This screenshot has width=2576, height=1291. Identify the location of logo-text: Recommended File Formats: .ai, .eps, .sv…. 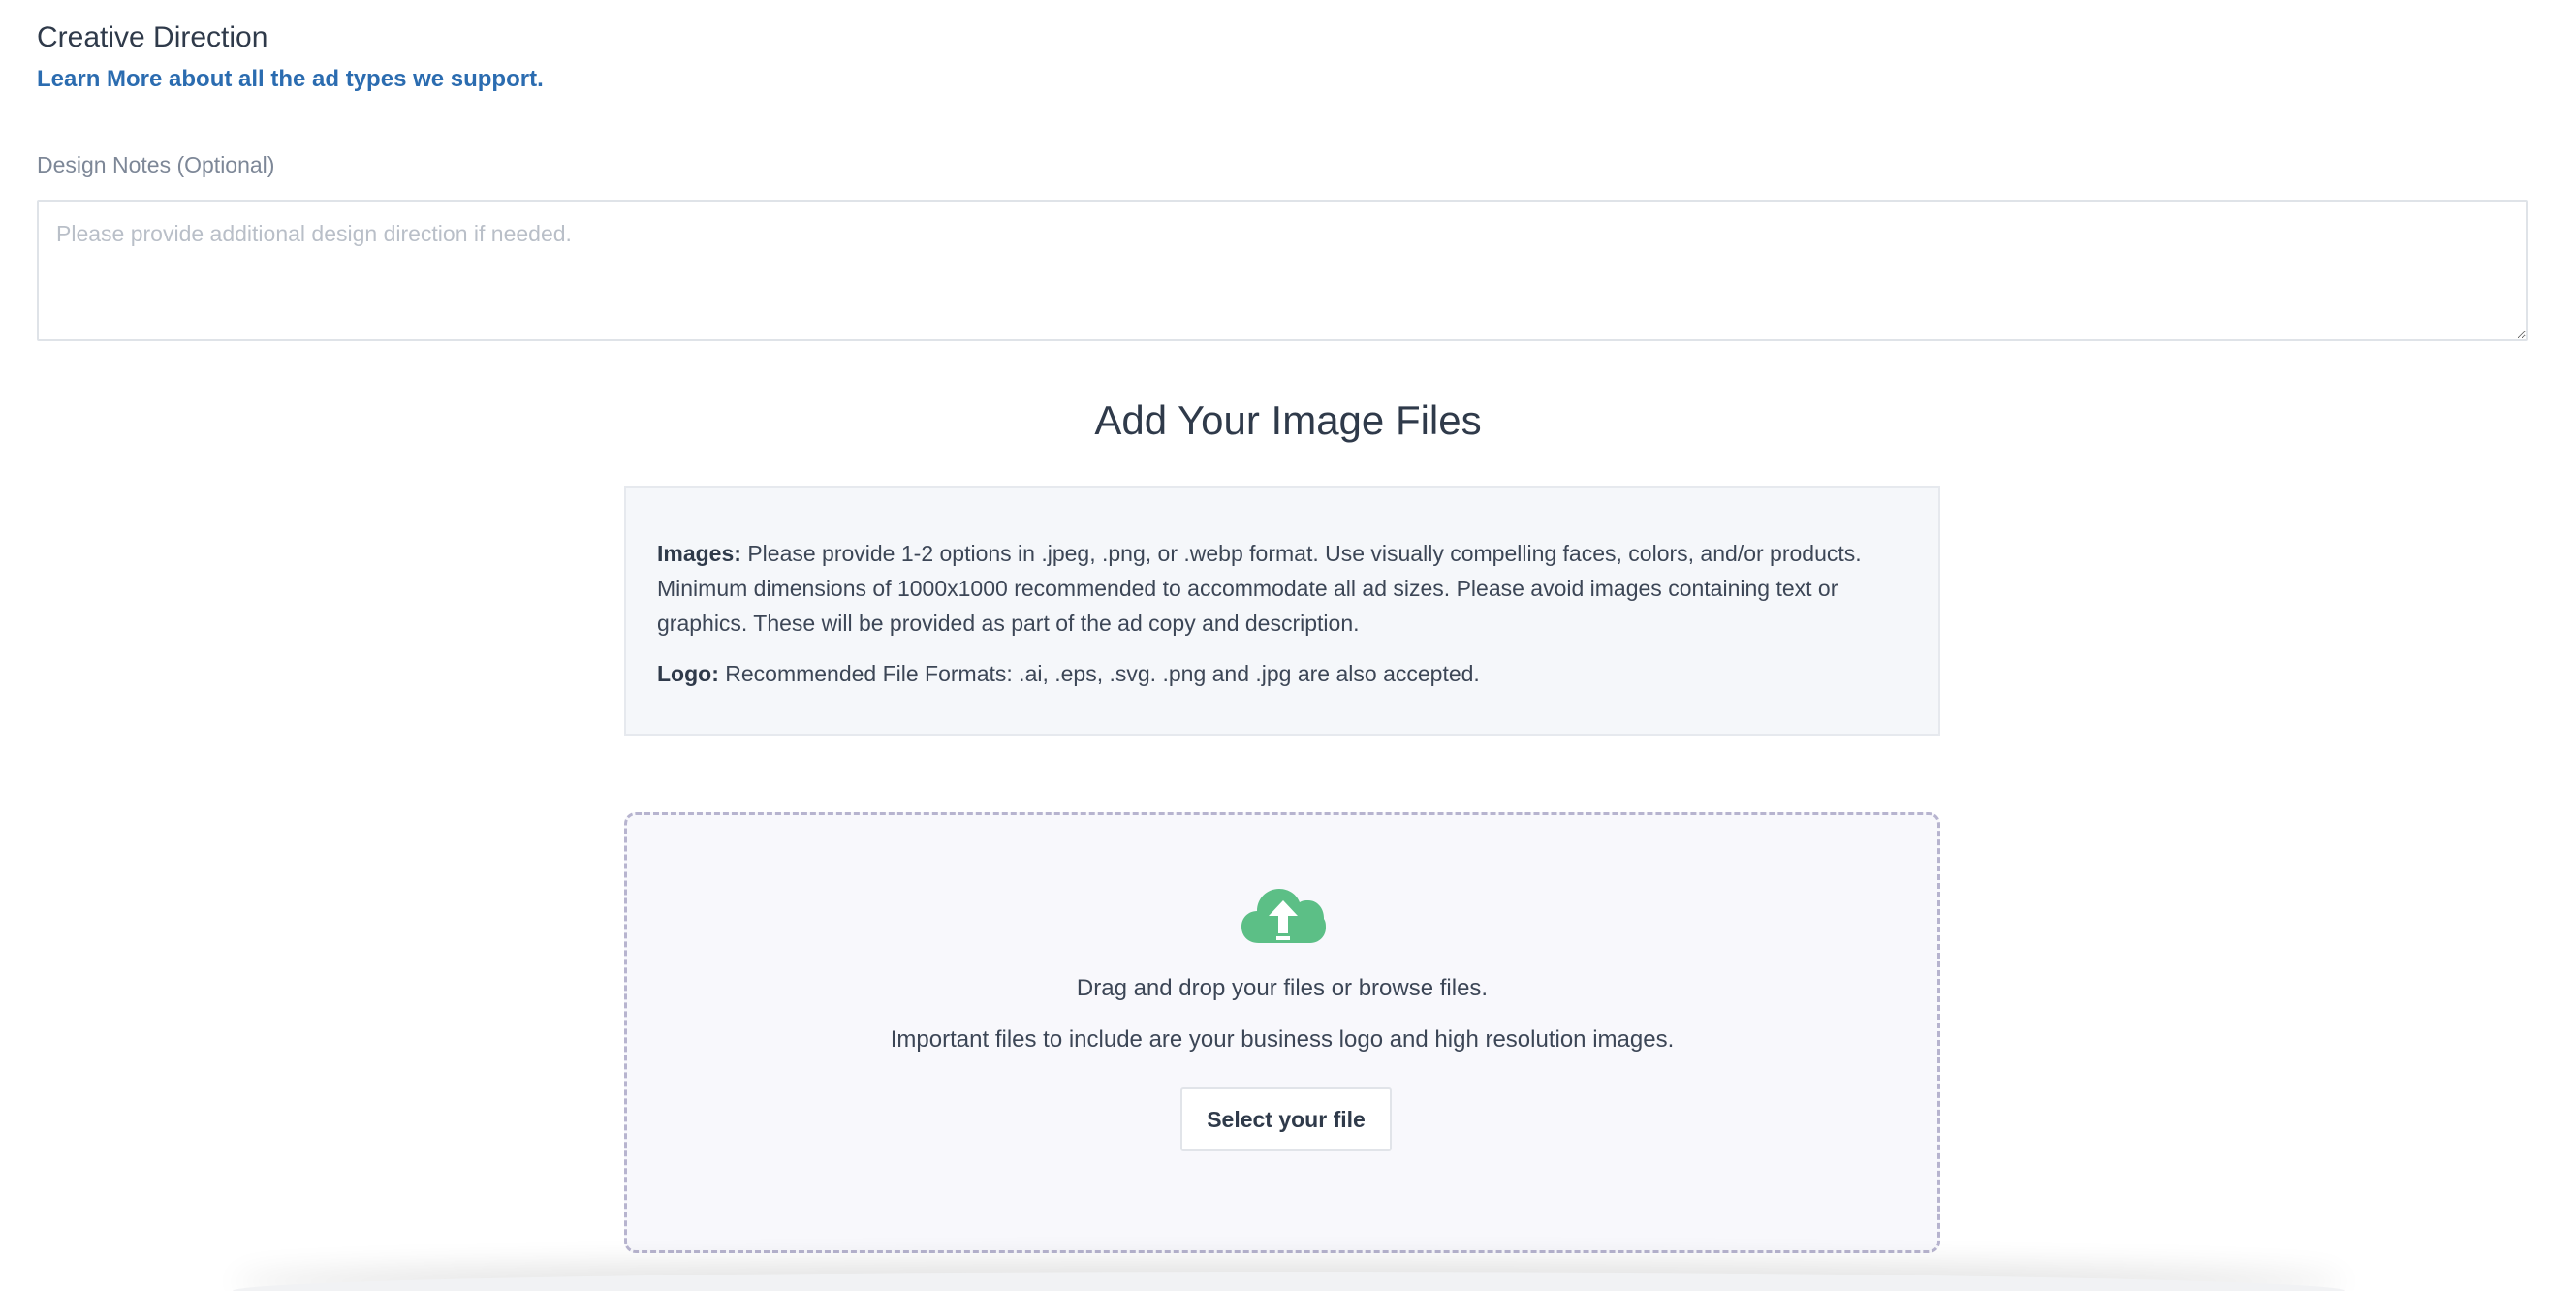
(1099, 673).